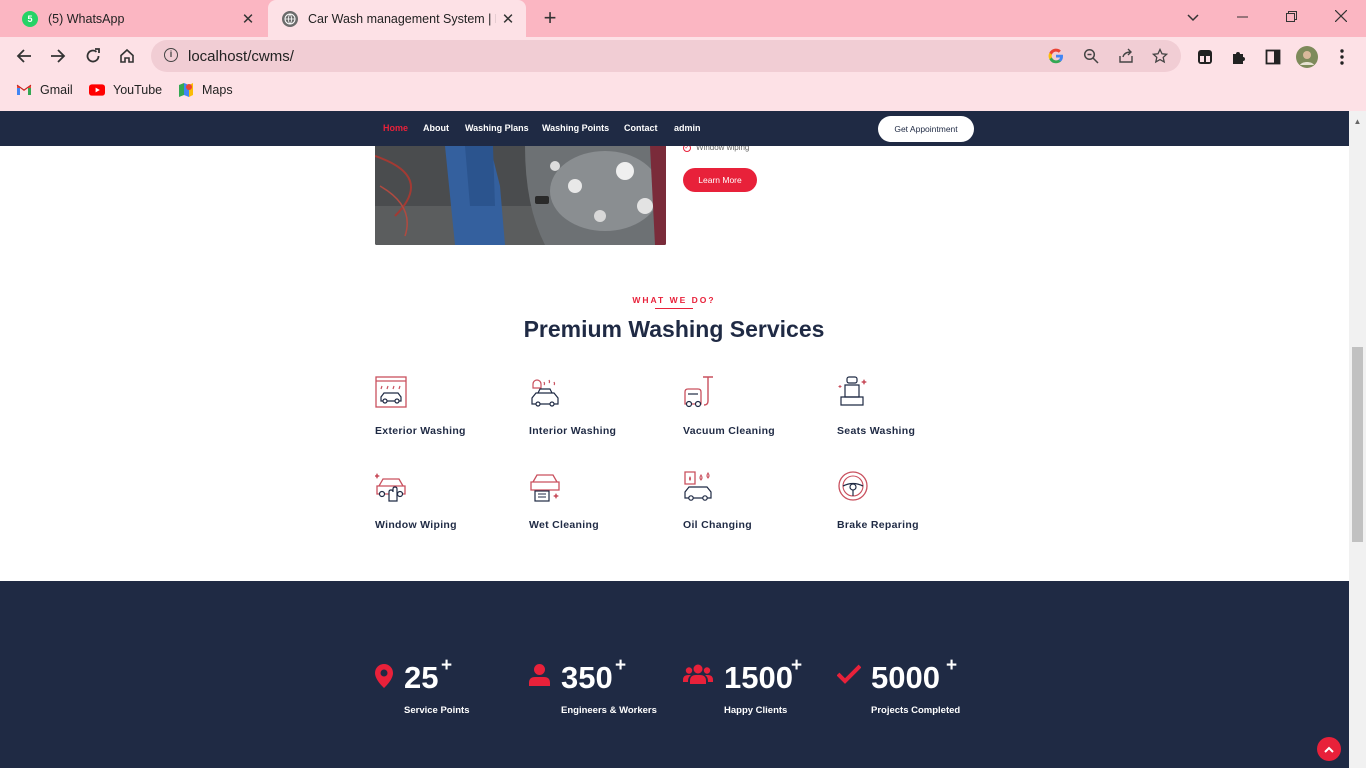 This screenshot has height=768, width=1366. Describe the element at coordinates (698, 392) in the screenshot. I see `vacuum-icon` at that location.